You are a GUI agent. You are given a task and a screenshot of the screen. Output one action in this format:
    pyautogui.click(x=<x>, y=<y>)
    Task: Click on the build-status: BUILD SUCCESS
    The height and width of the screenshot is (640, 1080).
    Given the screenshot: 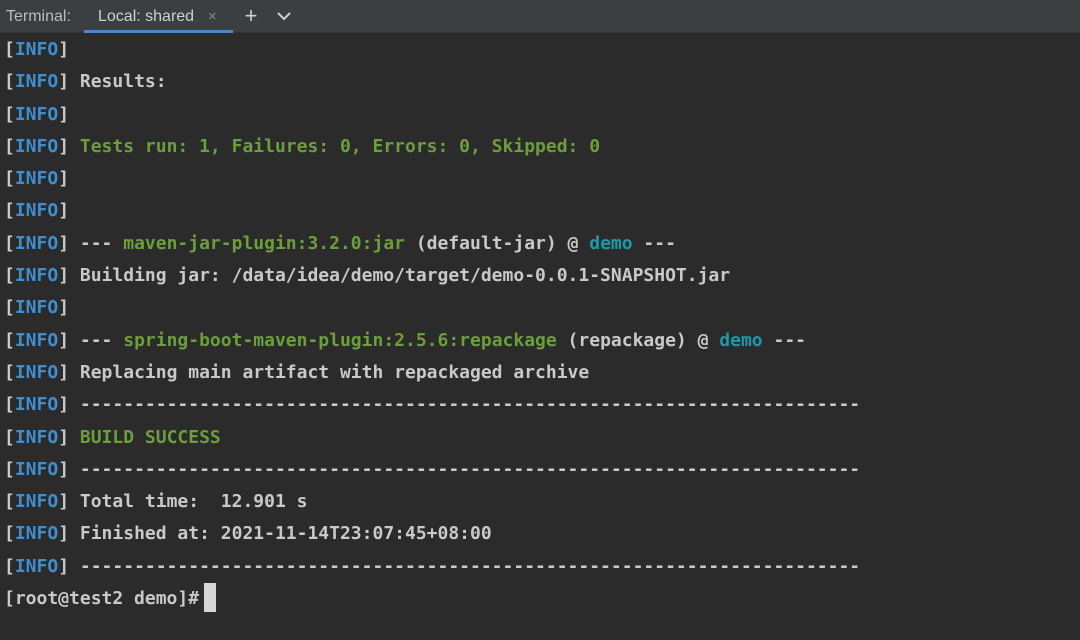 What is the action you would take?
    pyautogui.click(x=145, y=437)
    